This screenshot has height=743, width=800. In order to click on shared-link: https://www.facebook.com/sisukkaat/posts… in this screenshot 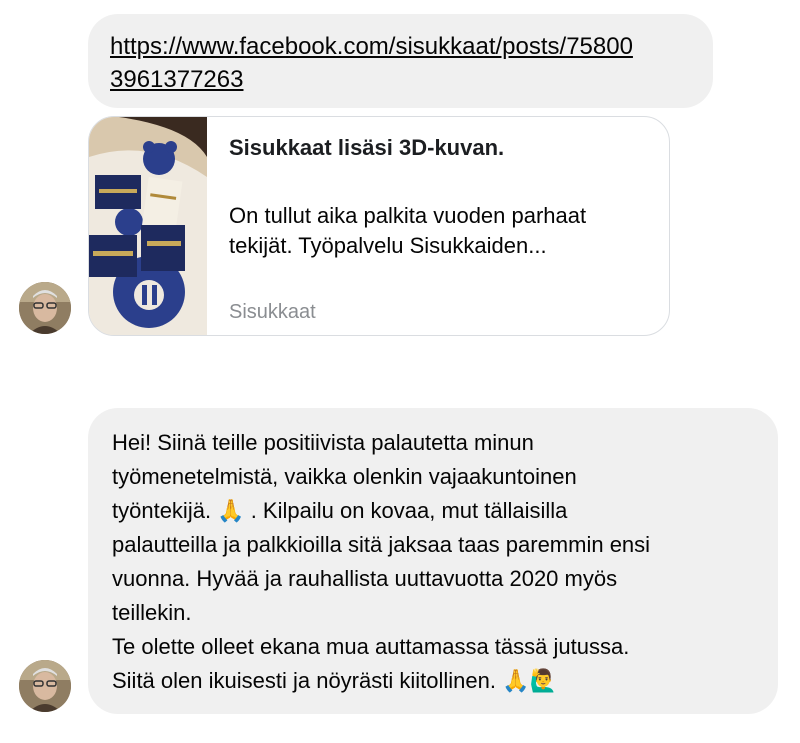, I will do `click(400, 63)`.